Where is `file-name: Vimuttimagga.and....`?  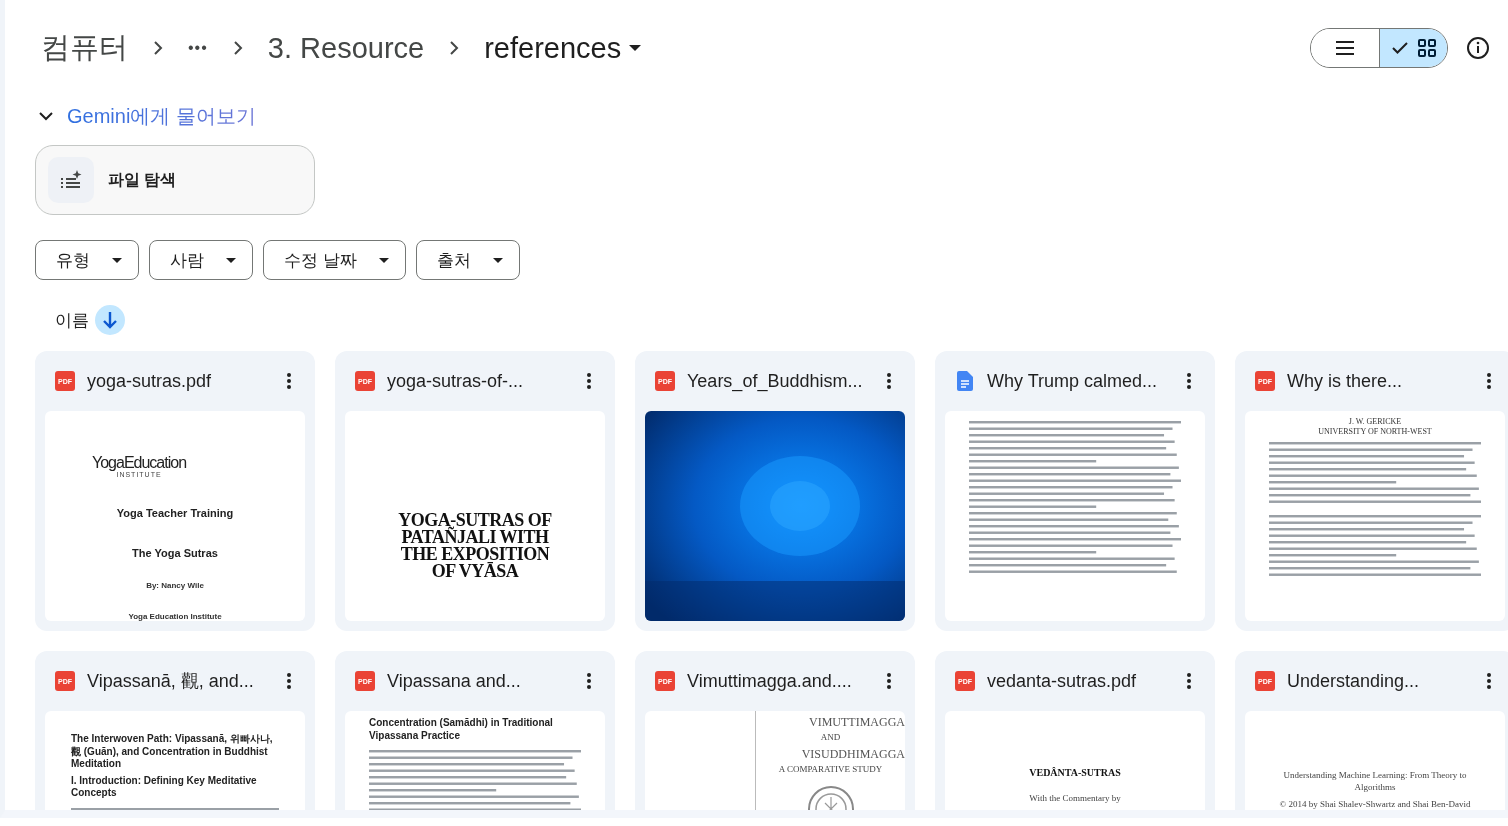
file-name: Vimuttimagga.and.... is located at coordinates (770, 681).